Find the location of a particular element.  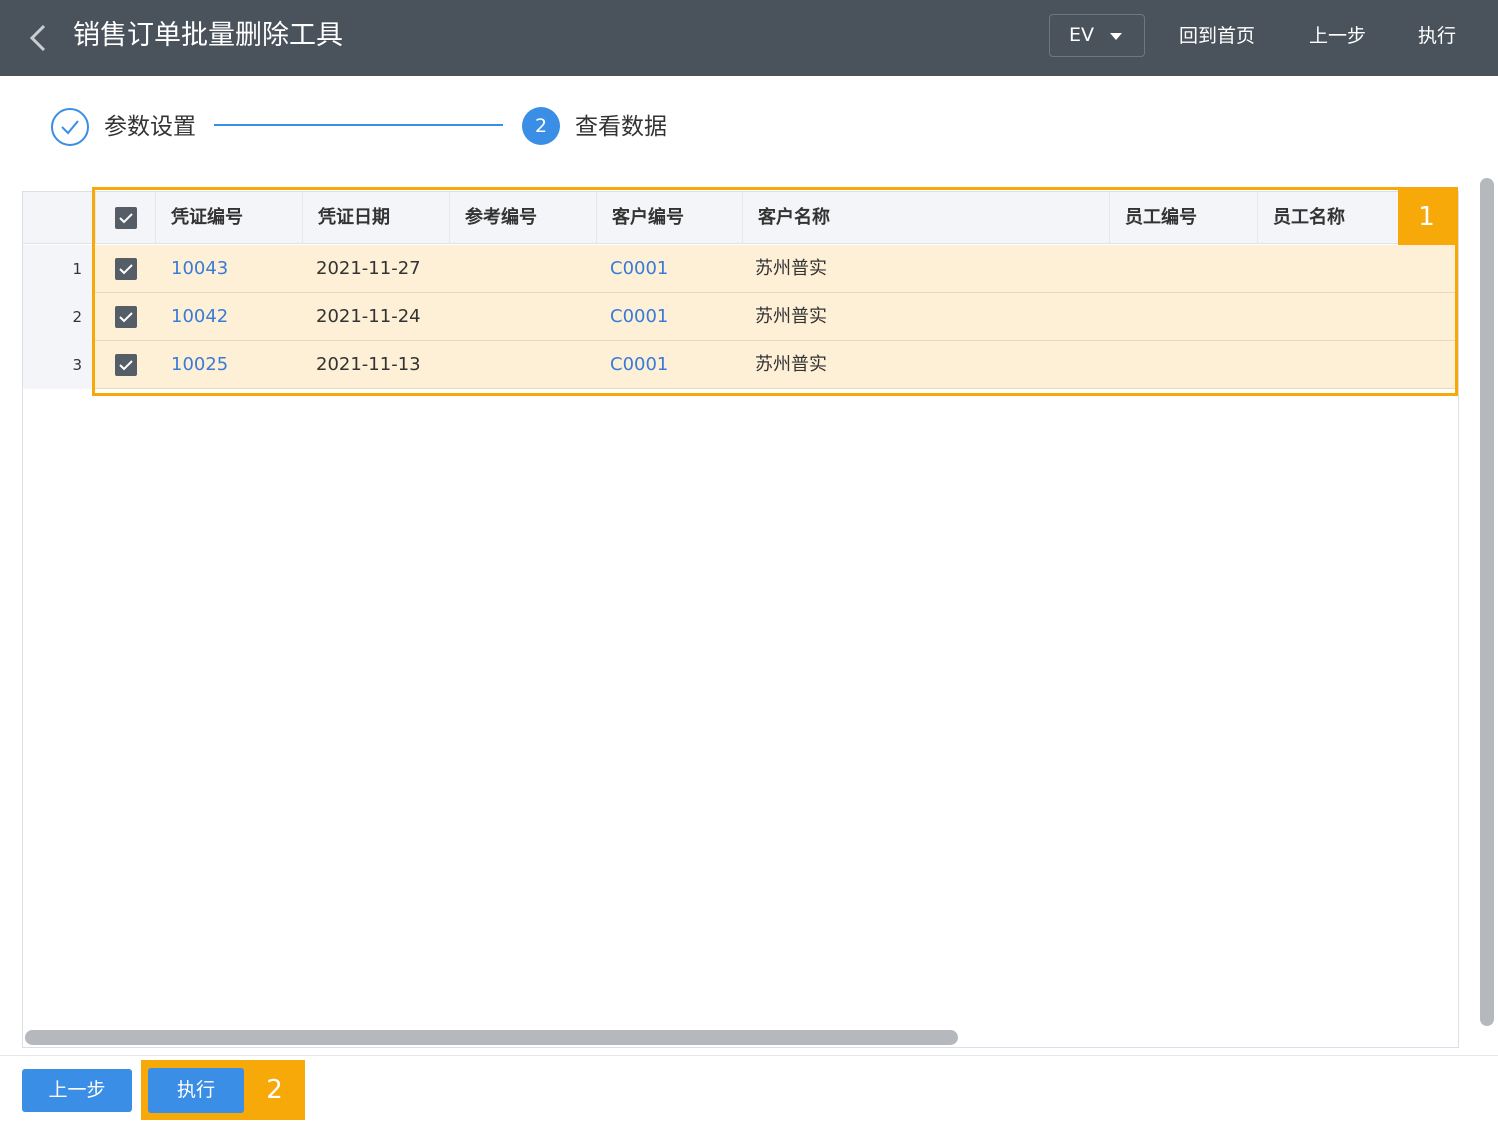

prev-step-button: 上一步 is located at coordinates (77, 1090).